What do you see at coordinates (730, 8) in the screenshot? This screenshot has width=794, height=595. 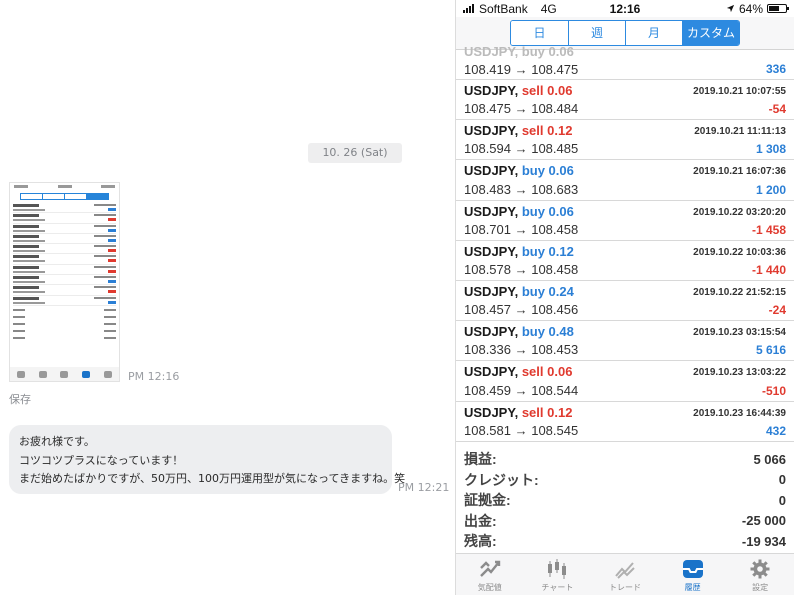 I see `location-arrow-icon` at bounding box center [730, 8].